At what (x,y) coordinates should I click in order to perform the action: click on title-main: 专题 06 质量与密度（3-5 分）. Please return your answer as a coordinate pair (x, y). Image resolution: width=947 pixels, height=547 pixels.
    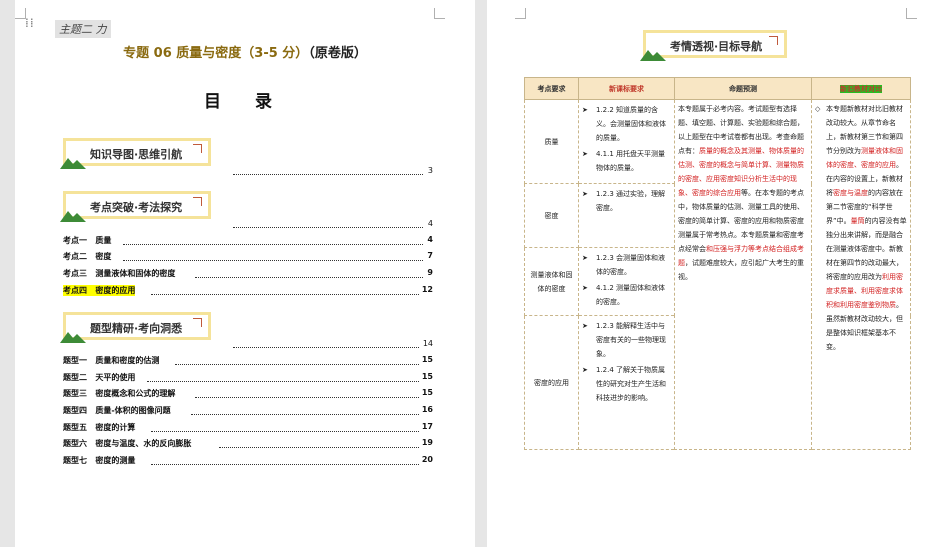
    Looking at the image, I should click on (216, 53).